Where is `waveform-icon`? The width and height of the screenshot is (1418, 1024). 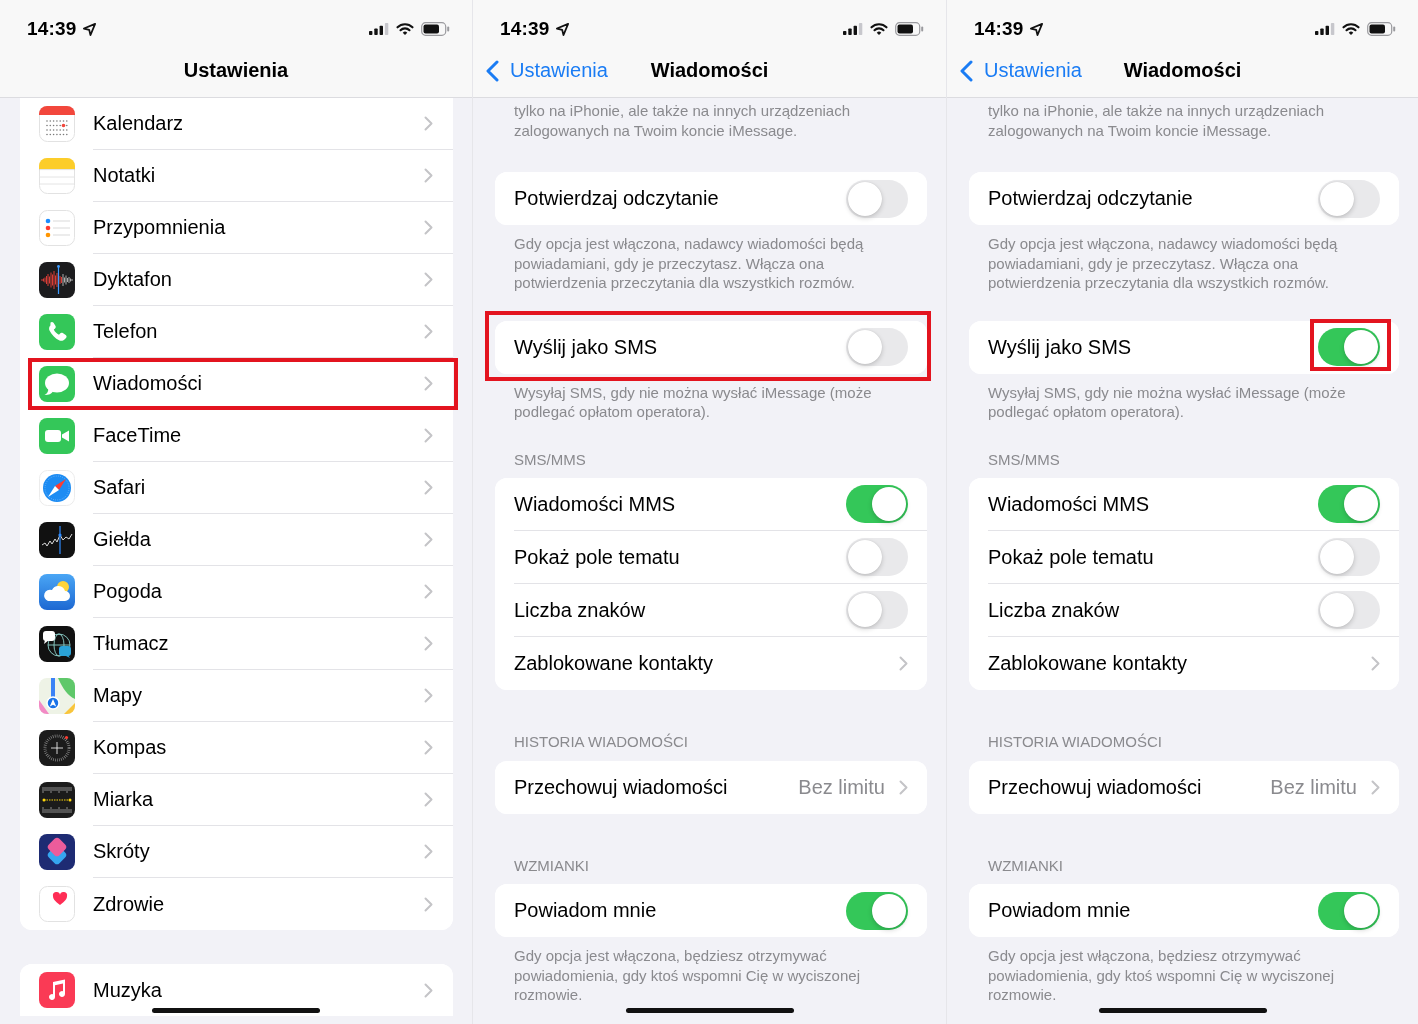
waveform-icon is located at coordinates (57, 280).